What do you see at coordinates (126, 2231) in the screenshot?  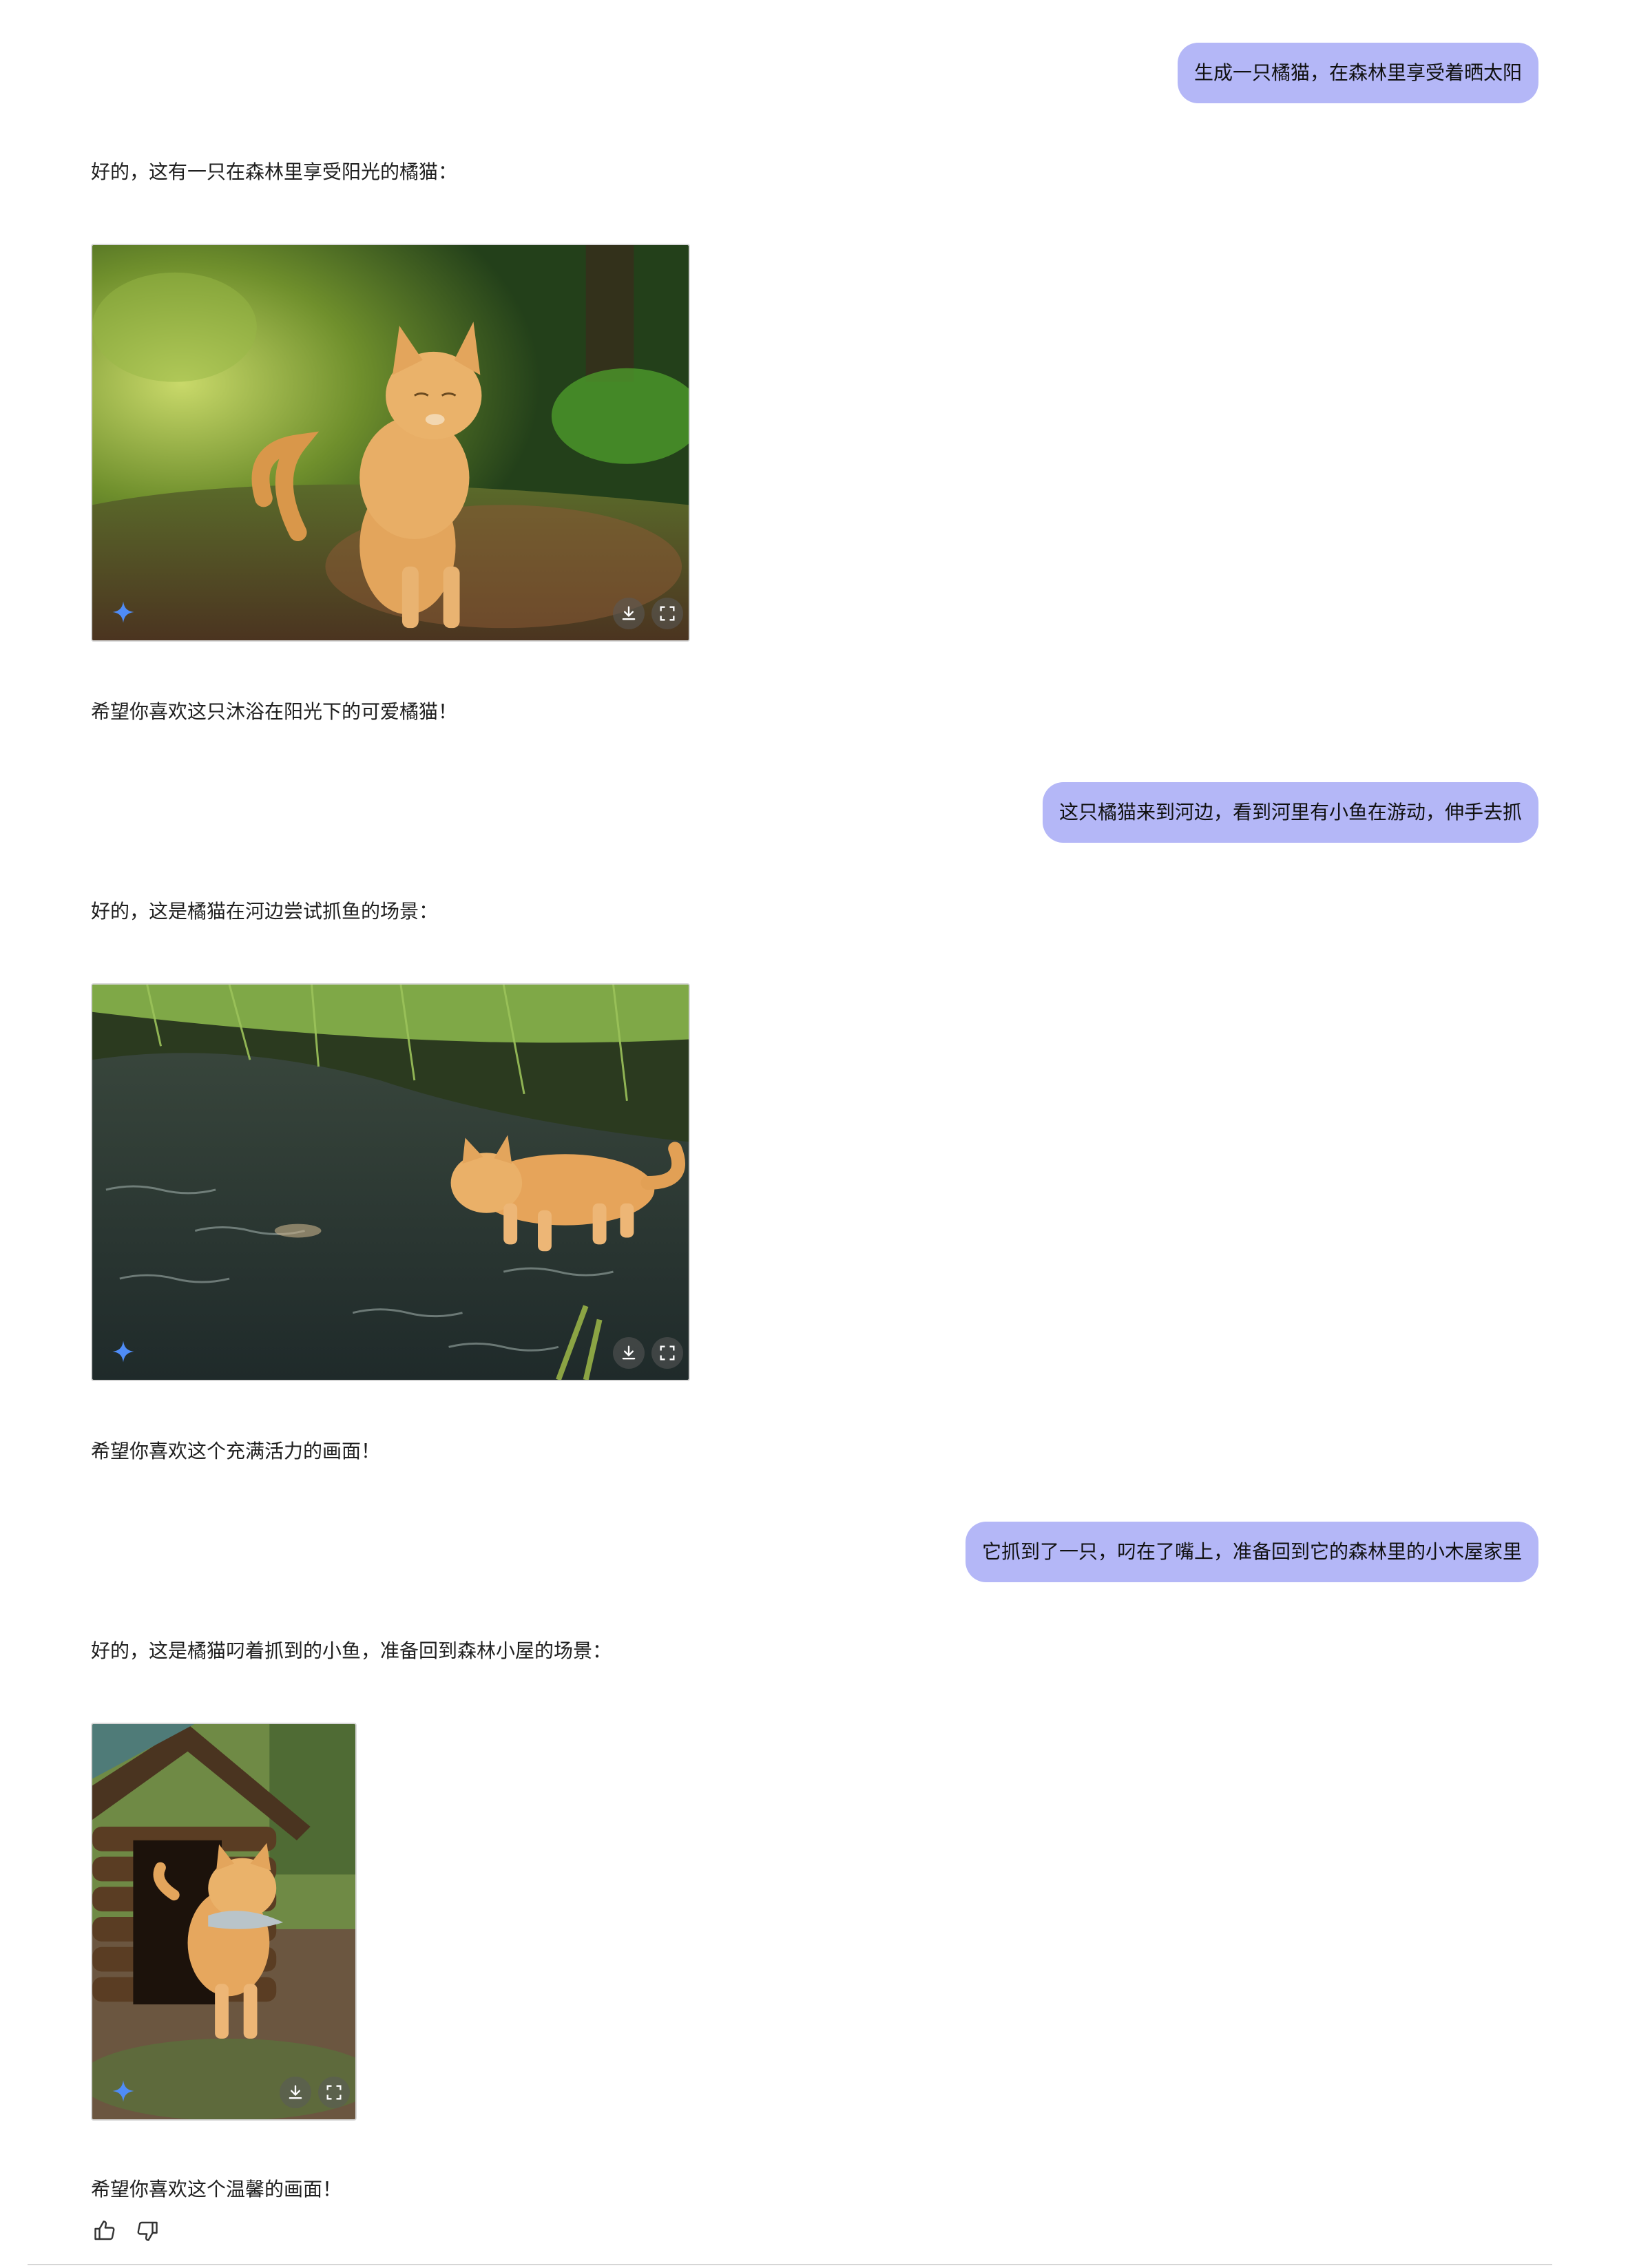 I see `feedback-bar` at bounding box center [126, 2231].